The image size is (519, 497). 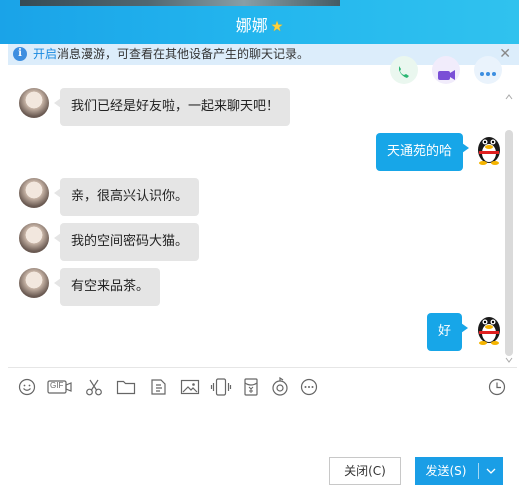 I want to click on phone-icon, so click(x=404, y=70).